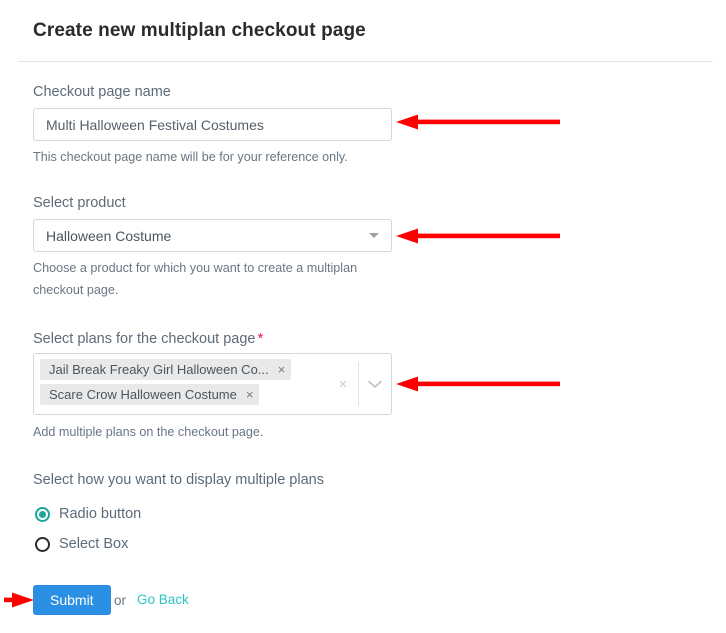 The image size is (726, 633). Describe the element at coordinates (365, 61) in the screenshot. I see `header-divider` at that location.